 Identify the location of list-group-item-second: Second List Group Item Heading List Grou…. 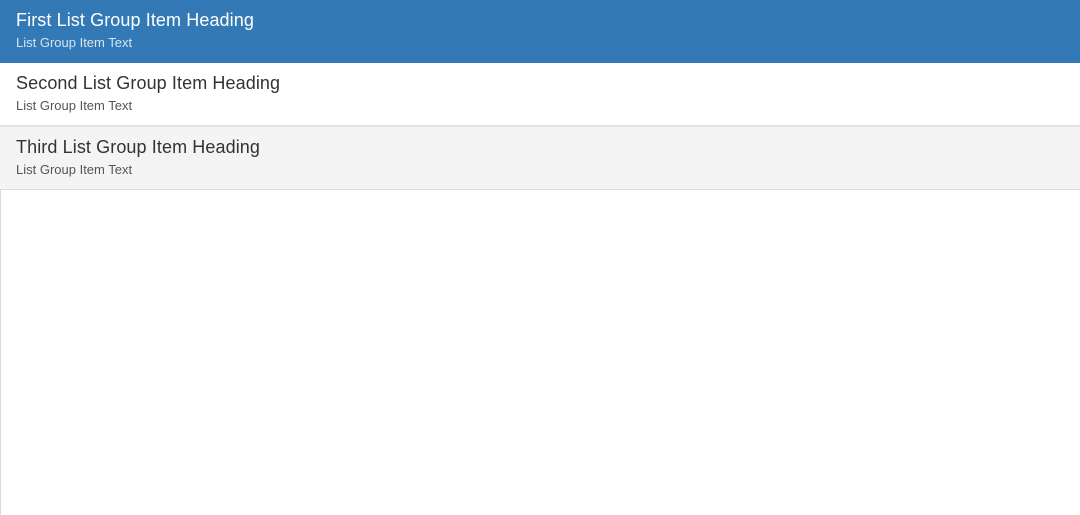
(540, 94).